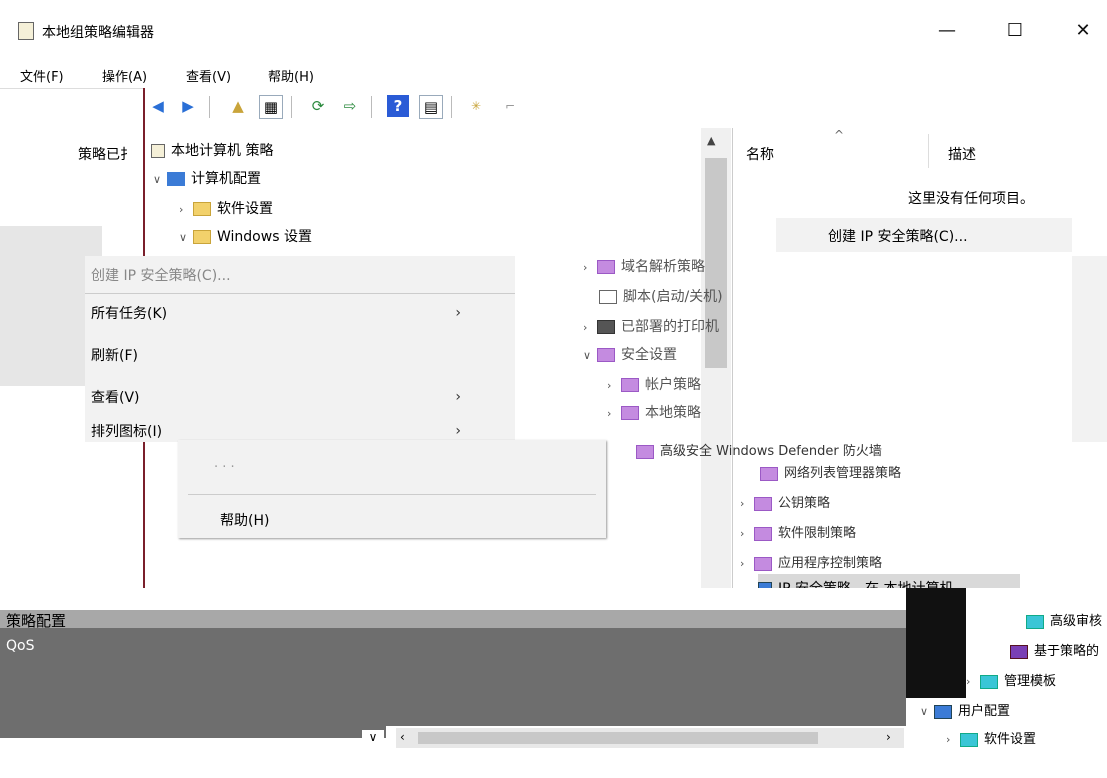  I want to click on tree-dns-client: › 域名解析策略, so click(644, 266).